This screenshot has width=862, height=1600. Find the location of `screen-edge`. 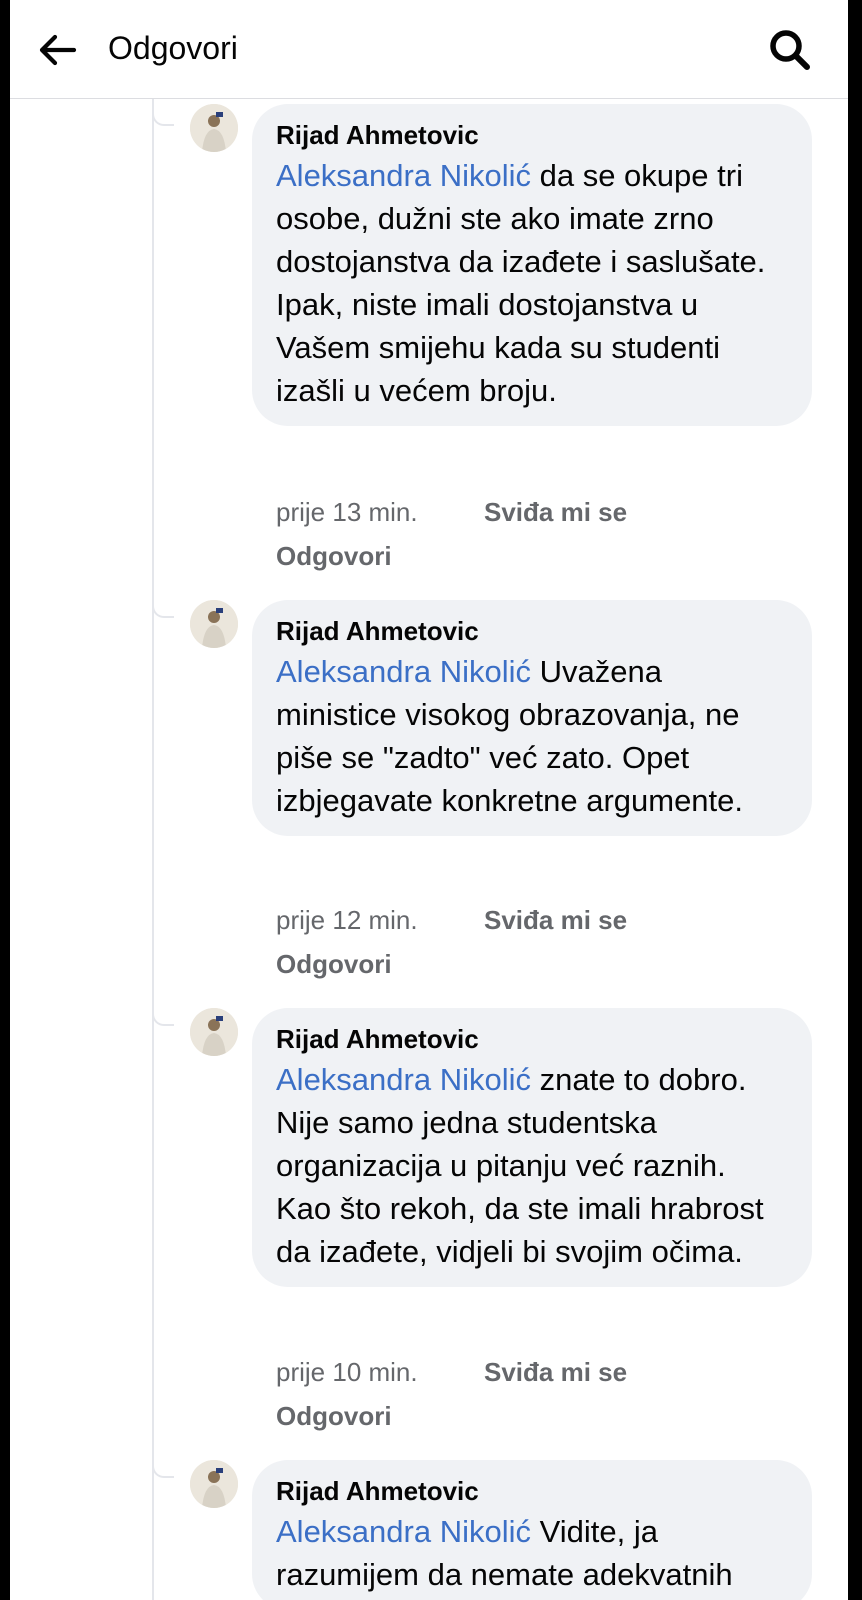

screen-edge is located at coordinates (855, 800).